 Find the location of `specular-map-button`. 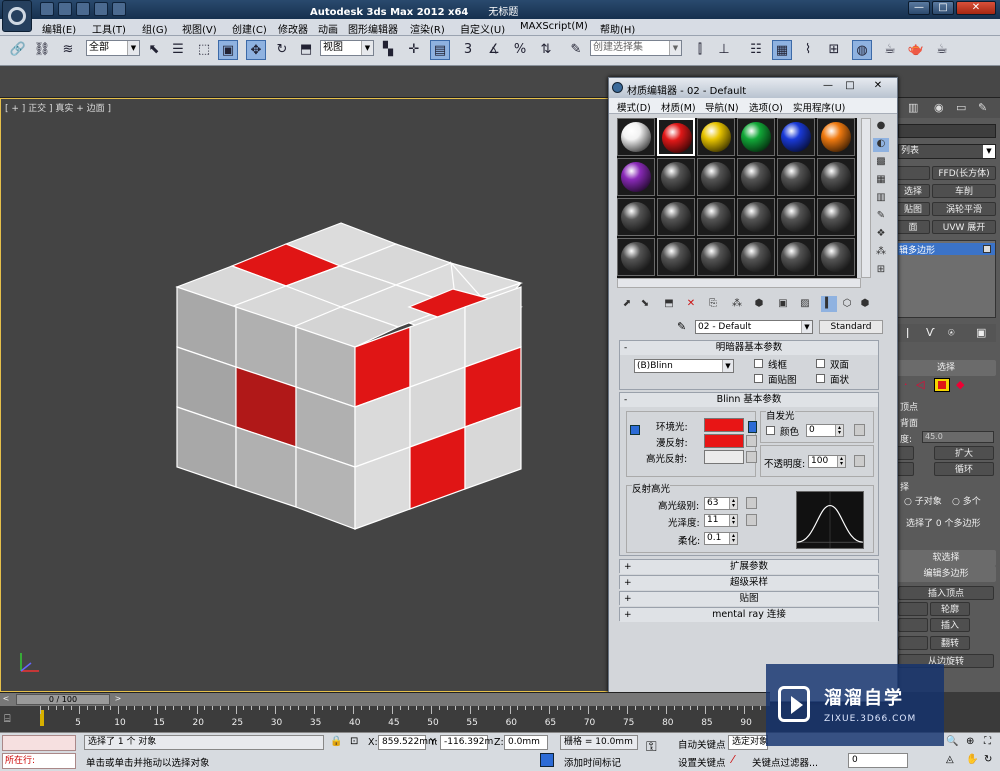

specular-map-button is located at coordinates (751, 457).